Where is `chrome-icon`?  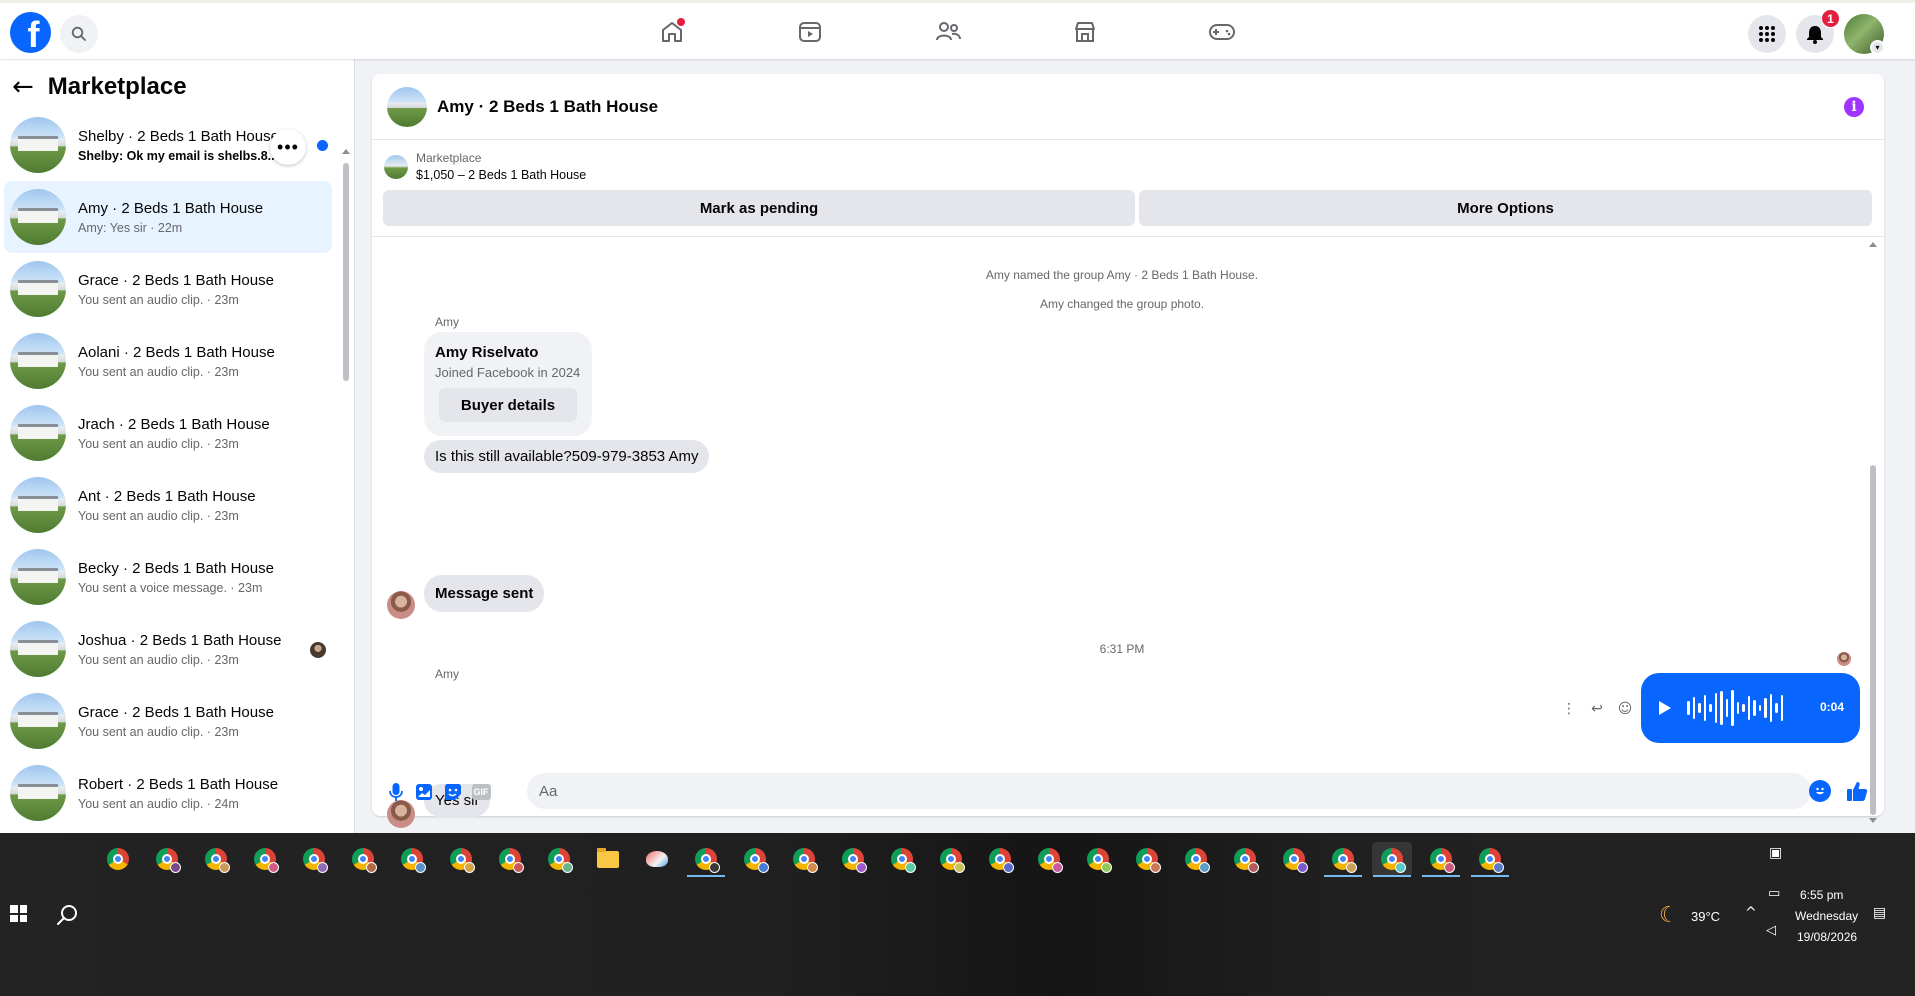 chrome-icon is located at coordinates (413, 860).